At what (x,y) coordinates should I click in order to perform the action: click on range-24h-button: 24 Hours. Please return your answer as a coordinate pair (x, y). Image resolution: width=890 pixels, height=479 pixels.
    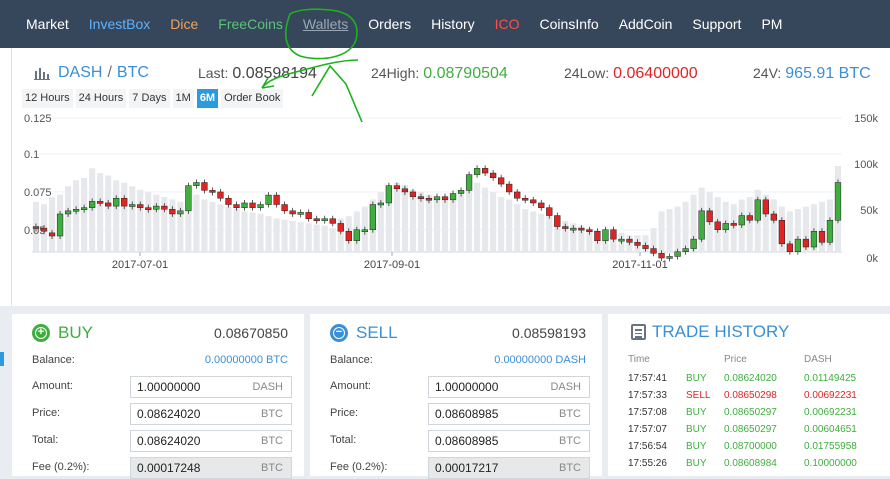
    Looking at the image, I should click on (101, 98).